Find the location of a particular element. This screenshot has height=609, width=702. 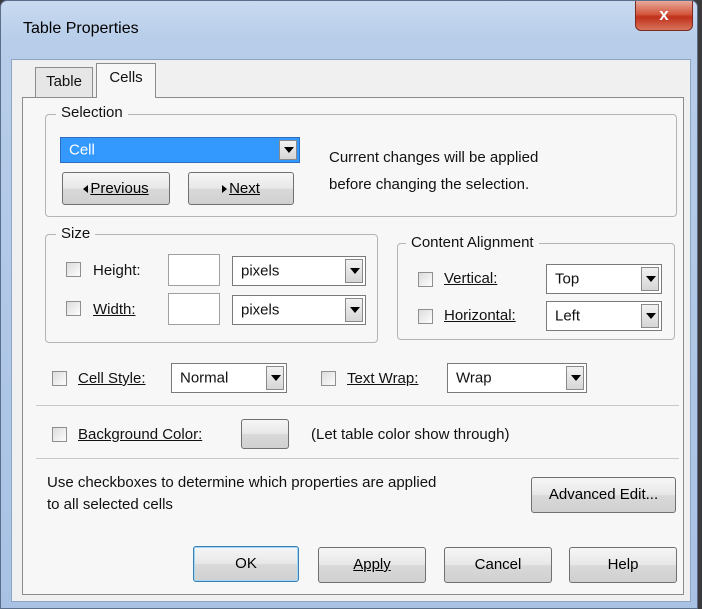

title-bar: Table Properties x is located at coordinates (349, 30).